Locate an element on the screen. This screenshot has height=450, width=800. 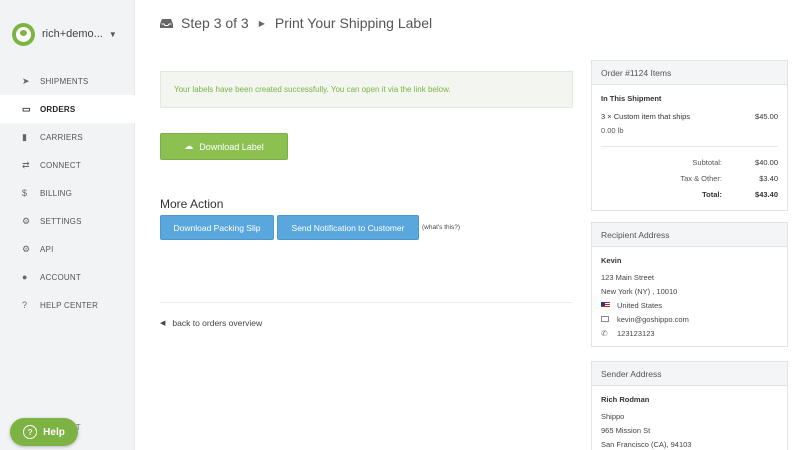
recipient-panel-header: Recipient Address is located at coordinates (689, 235).